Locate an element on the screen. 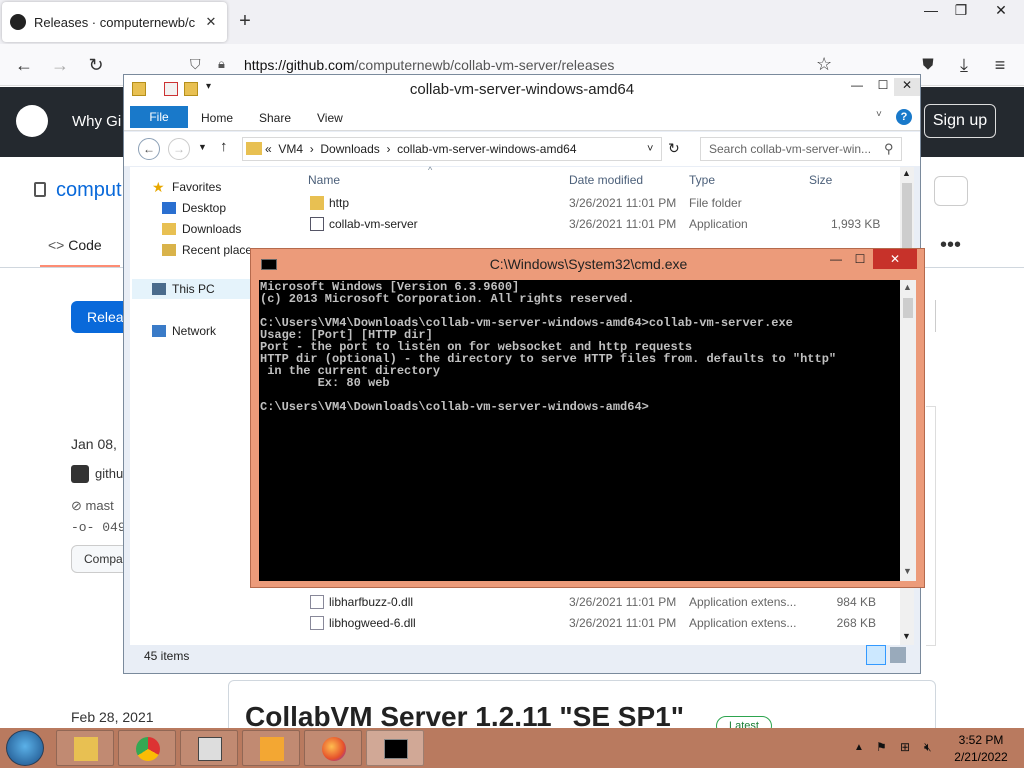 Image resolution: width=1024 pixels, height=768 pixels. nav-downloads: Downloads is located at coordinates (211, 229).